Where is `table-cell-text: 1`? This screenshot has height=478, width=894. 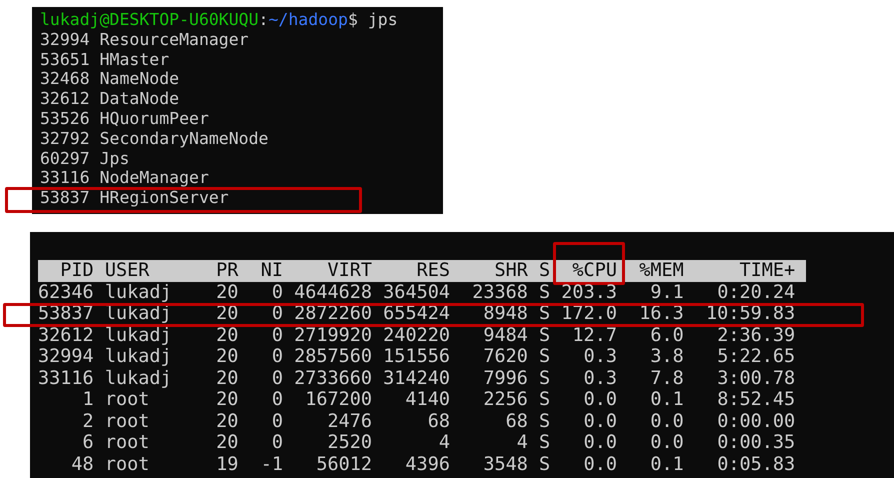
table-cell-text: 1 is located at coordinates (88, 399).